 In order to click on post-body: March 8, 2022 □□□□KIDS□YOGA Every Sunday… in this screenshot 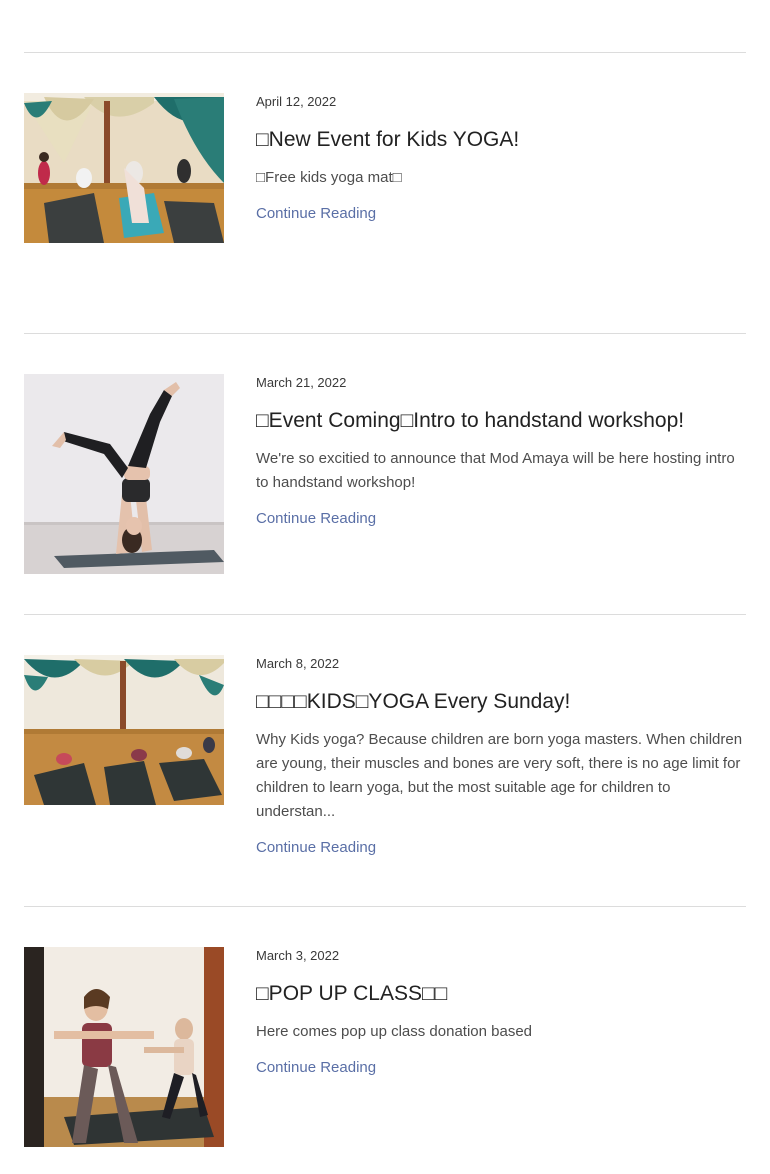, I will do `click(501, 756)`.